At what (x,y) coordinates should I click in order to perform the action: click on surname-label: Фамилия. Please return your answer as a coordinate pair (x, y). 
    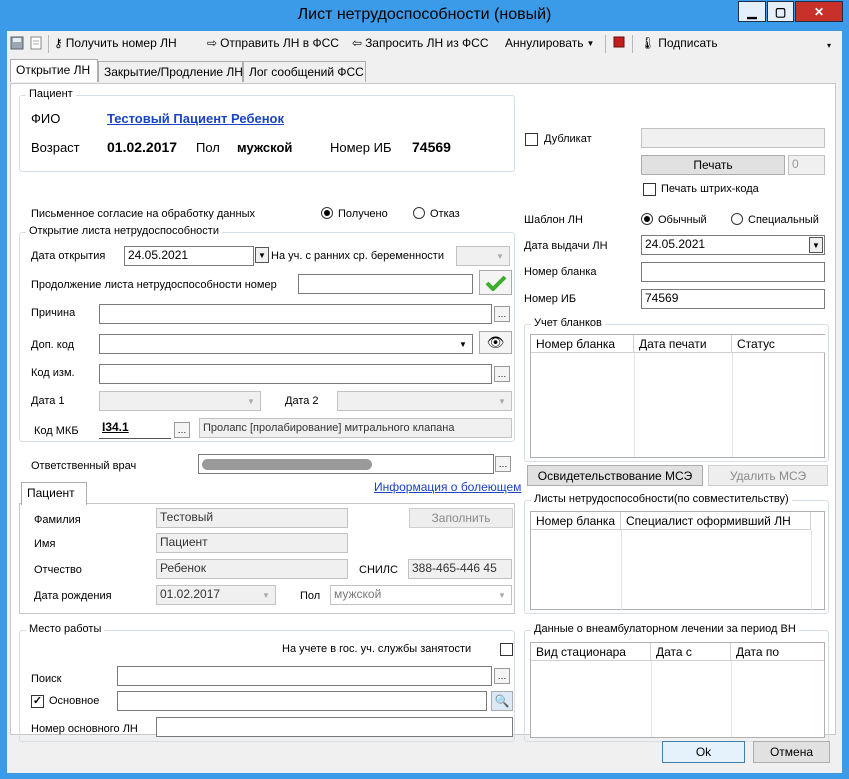
    Looking at the image, I should click on (57, 520).